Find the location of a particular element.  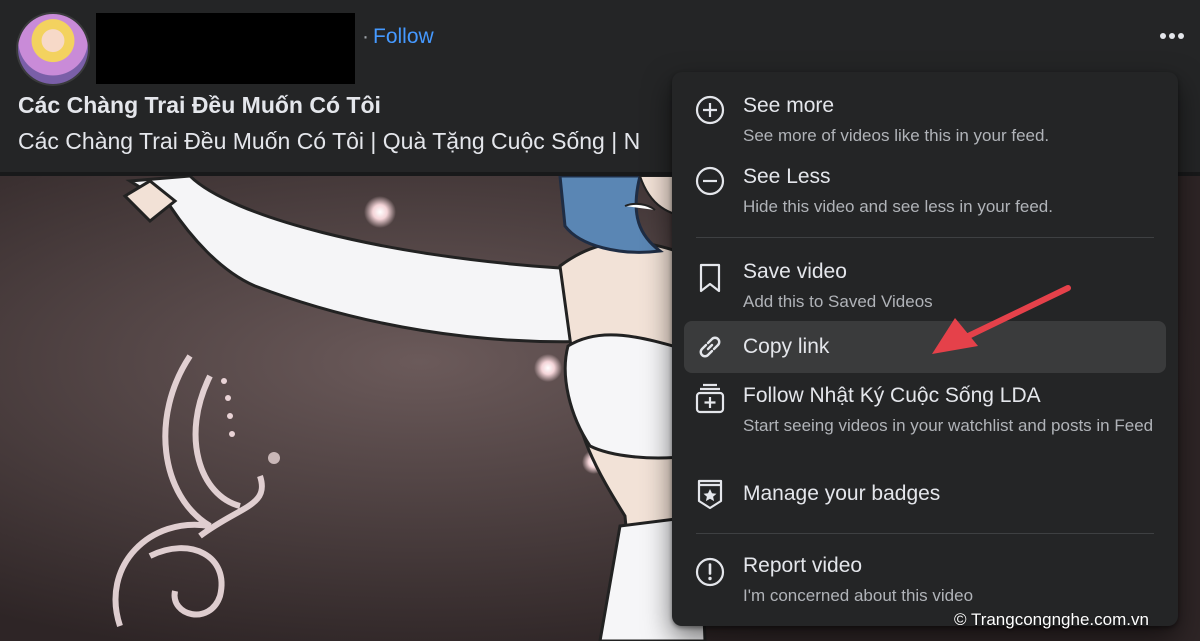

redacted-page-name is located at coordinates (225, 48).